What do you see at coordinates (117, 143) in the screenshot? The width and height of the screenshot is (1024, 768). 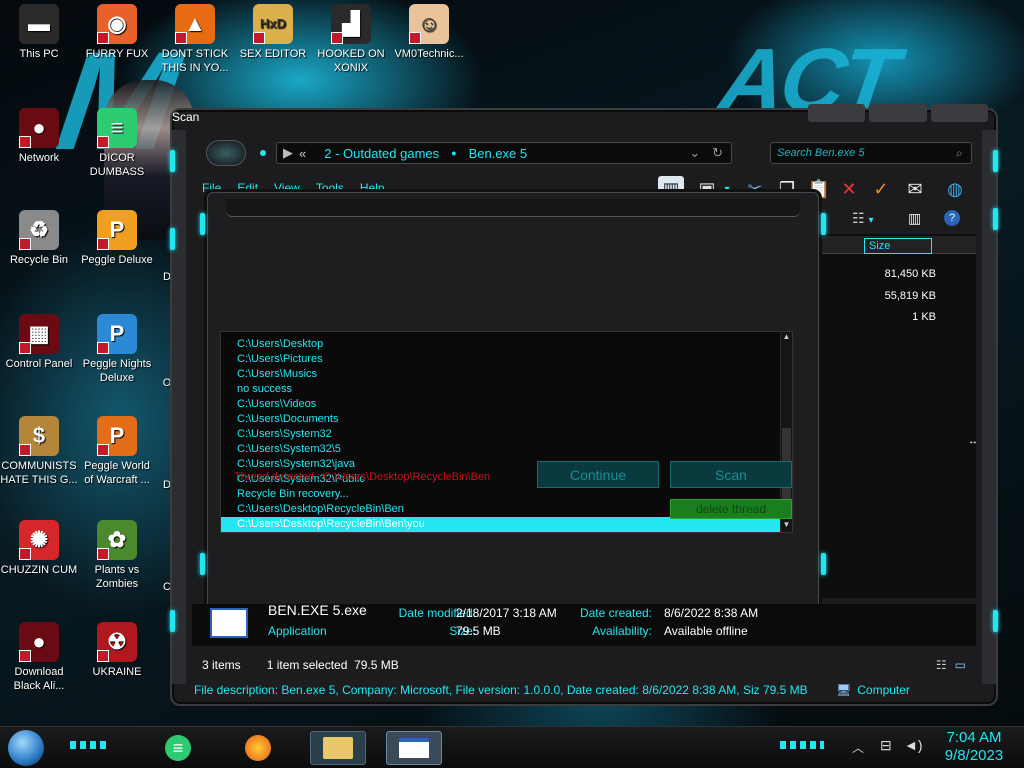 I see `desktop-icon: ≡ DICOR DUMBASS` at bounding box center [117, 143].